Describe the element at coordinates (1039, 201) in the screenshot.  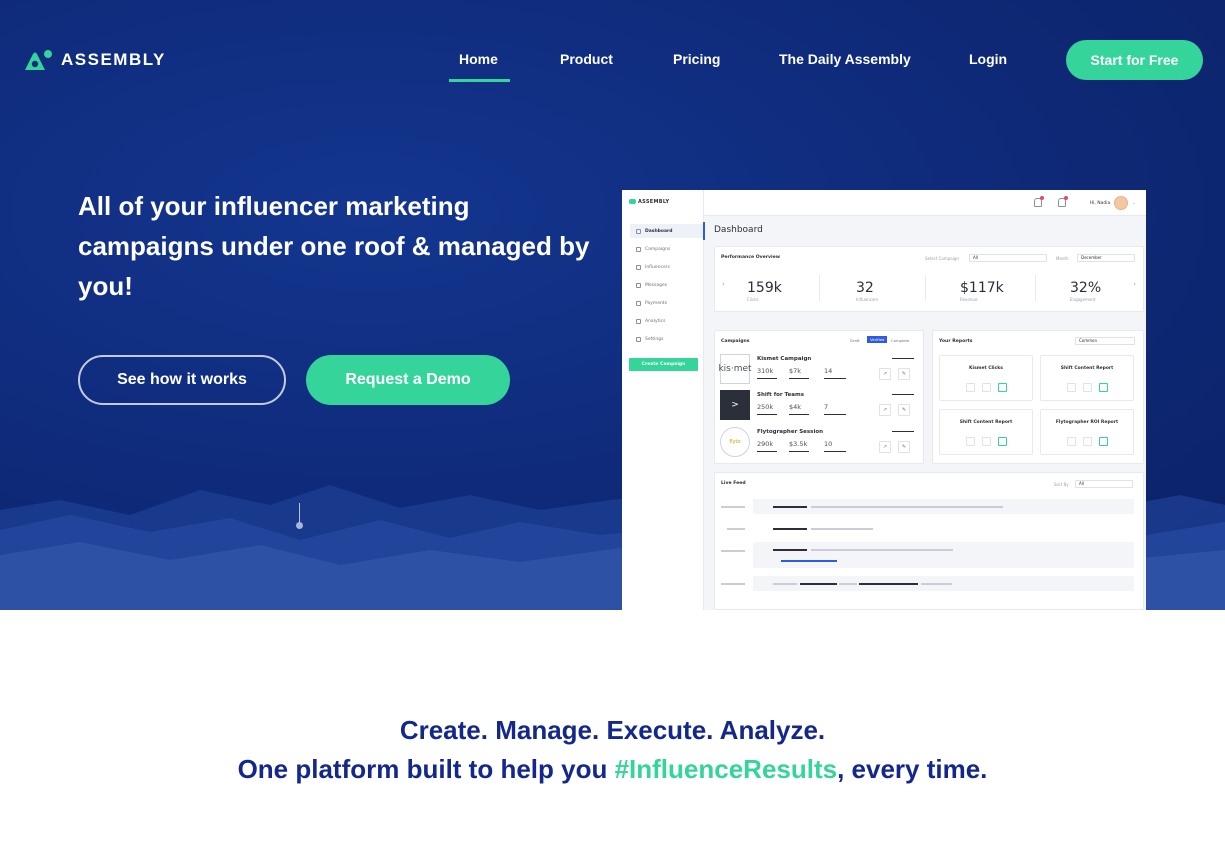
I see `bell-icon` at that location.